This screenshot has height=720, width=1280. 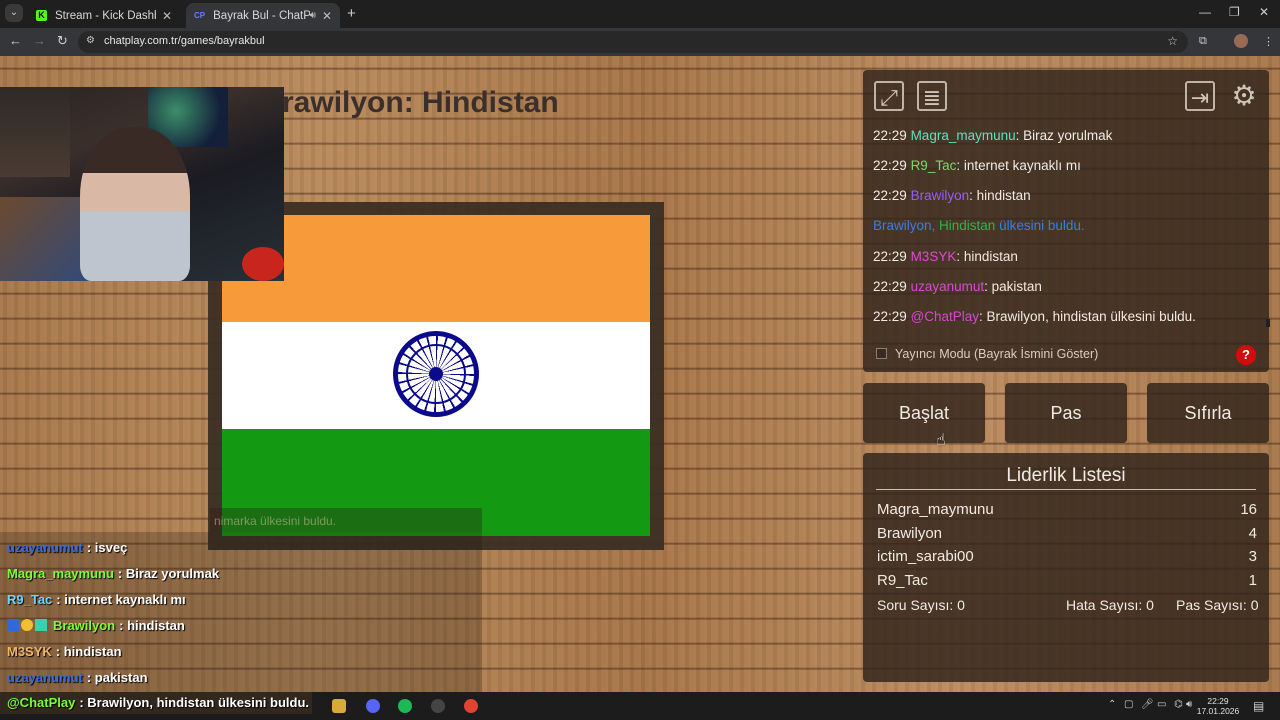 I want to click on leaderboard-panel, so click(x=1066, y=567).